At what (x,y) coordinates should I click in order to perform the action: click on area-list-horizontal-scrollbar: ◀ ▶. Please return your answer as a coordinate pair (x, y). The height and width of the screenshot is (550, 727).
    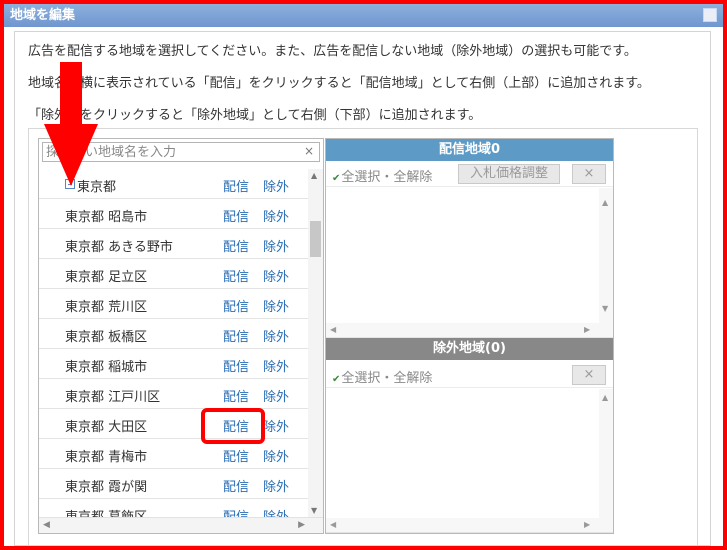
    Looking at the image, I should click on (181, 525).